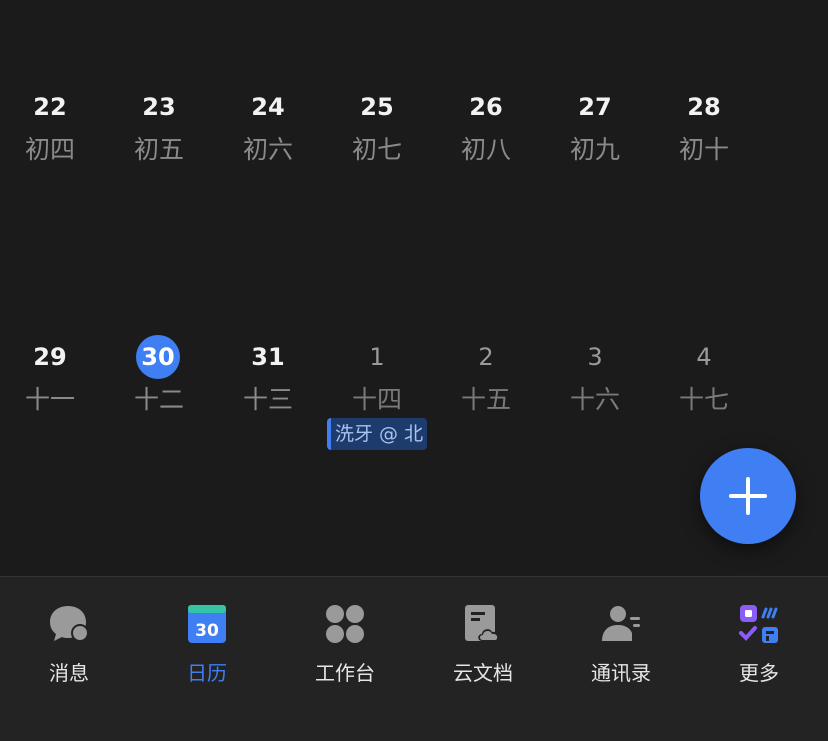  What do you see at coordinates (704, 357) in the screenshot?
I see `day-number: 4` at bounding box center [704, 357].